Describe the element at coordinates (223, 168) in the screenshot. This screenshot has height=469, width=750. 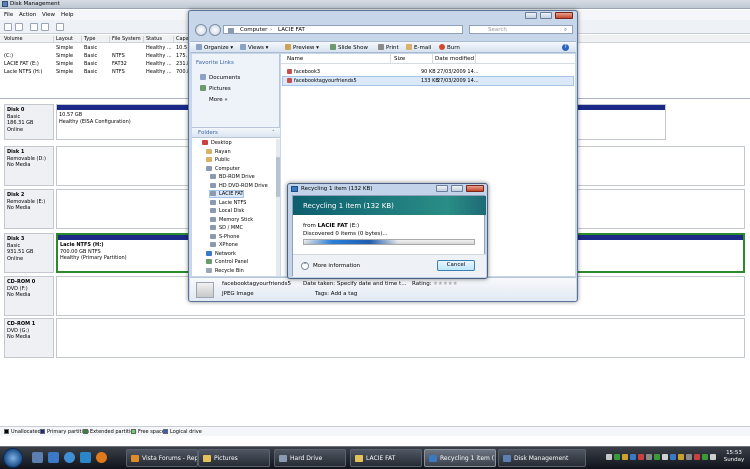
I see `tree-item: Computer` at that location.